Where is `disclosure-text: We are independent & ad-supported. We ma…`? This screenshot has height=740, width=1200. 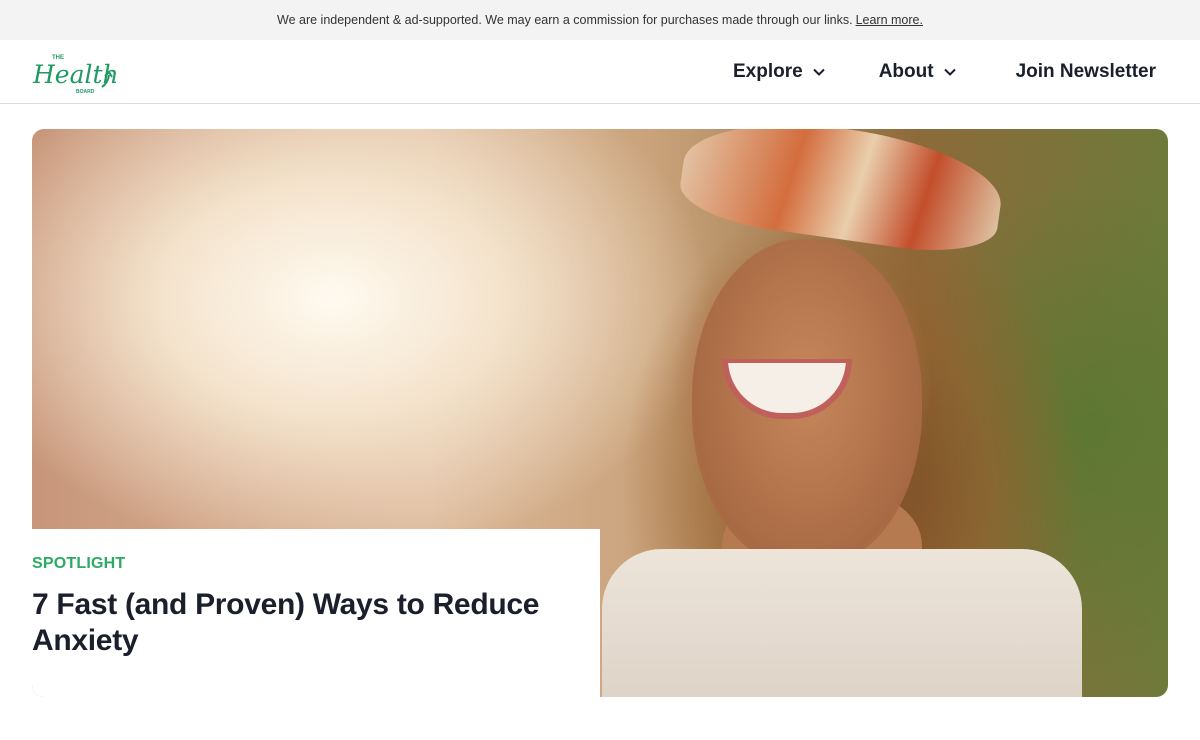 disclosure-text: We are independent & ad-supported. We ma… is located at coordinates (565, 20).